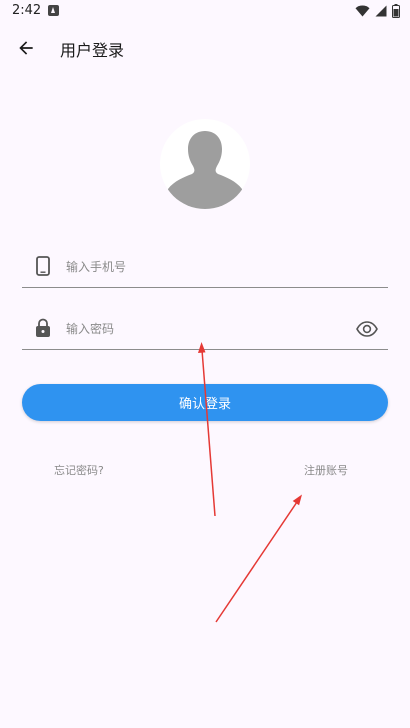 This screenshot has width=410, height=728. What do you see at coordinates (381, 11) in the screenshot?
I see `signal-icon` at bounding box center [381, 11].